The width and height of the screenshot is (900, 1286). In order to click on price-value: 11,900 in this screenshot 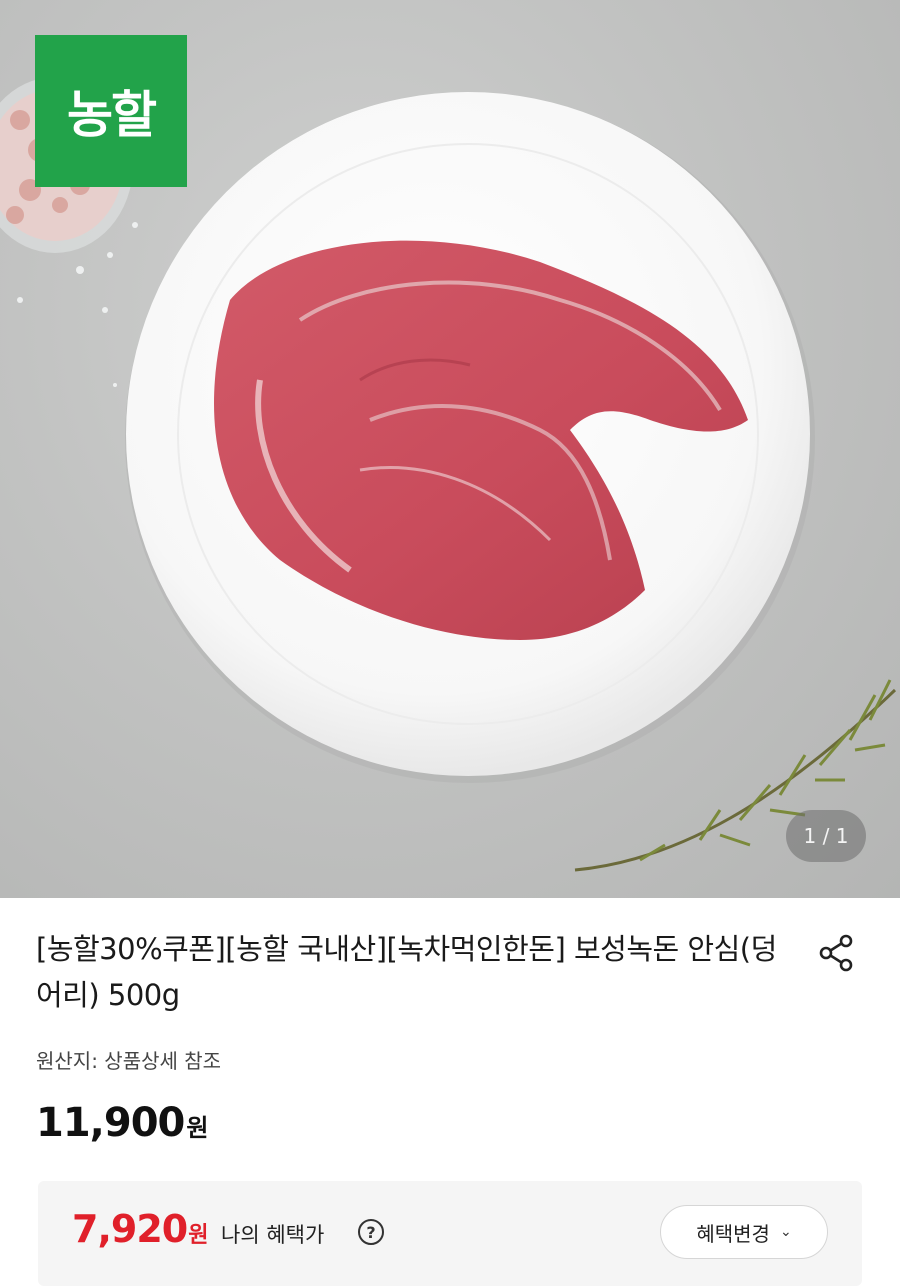, I will do `click(110, 1123)`.